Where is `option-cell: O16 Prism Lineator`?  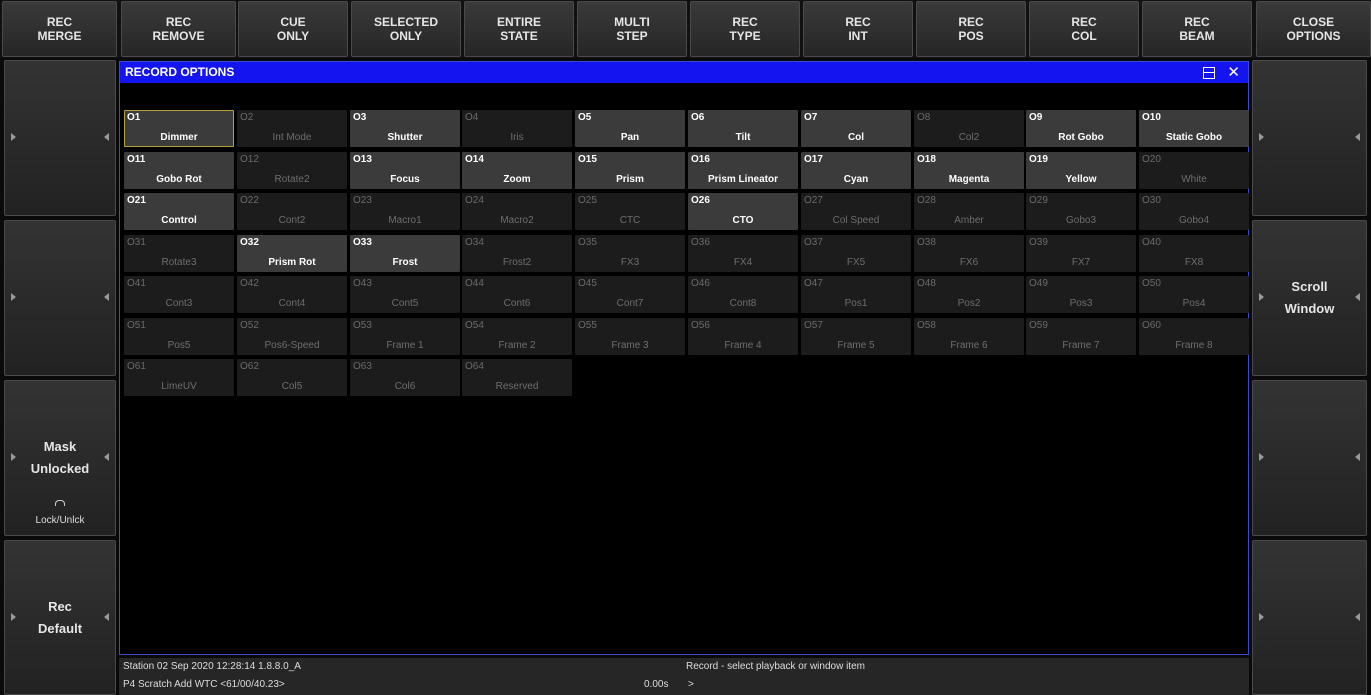
option-cell: O16 Prism Lineator is located at coordinates (743, 170).